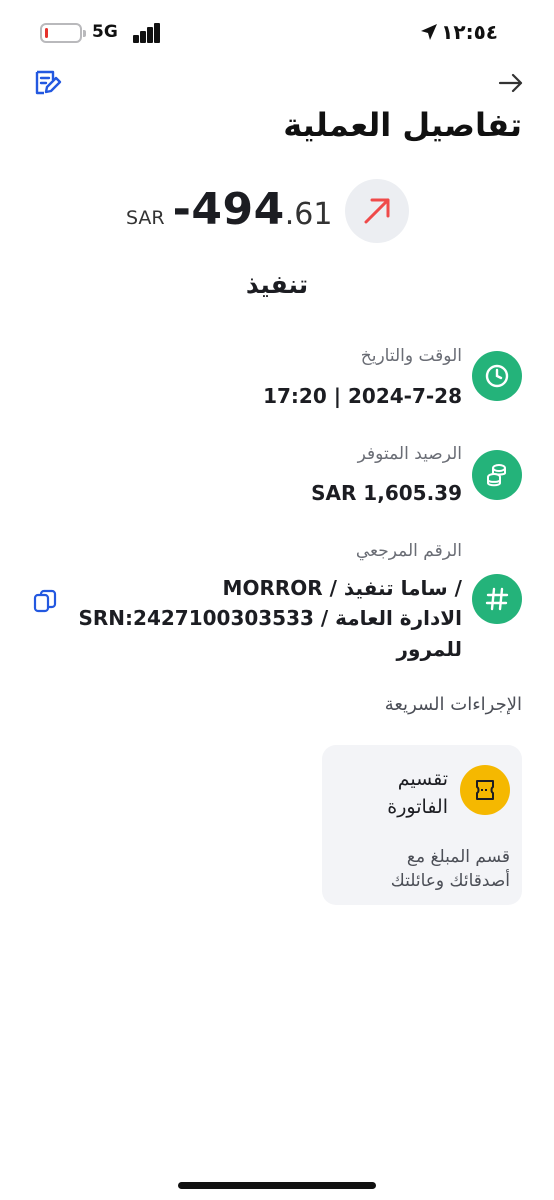 This screenshot has height=1200, width=554. What do you see at coordinates (402, 125) in the screenshot?
I see `page-title: تفاصيل العملية` at bounding box center [402, 125].